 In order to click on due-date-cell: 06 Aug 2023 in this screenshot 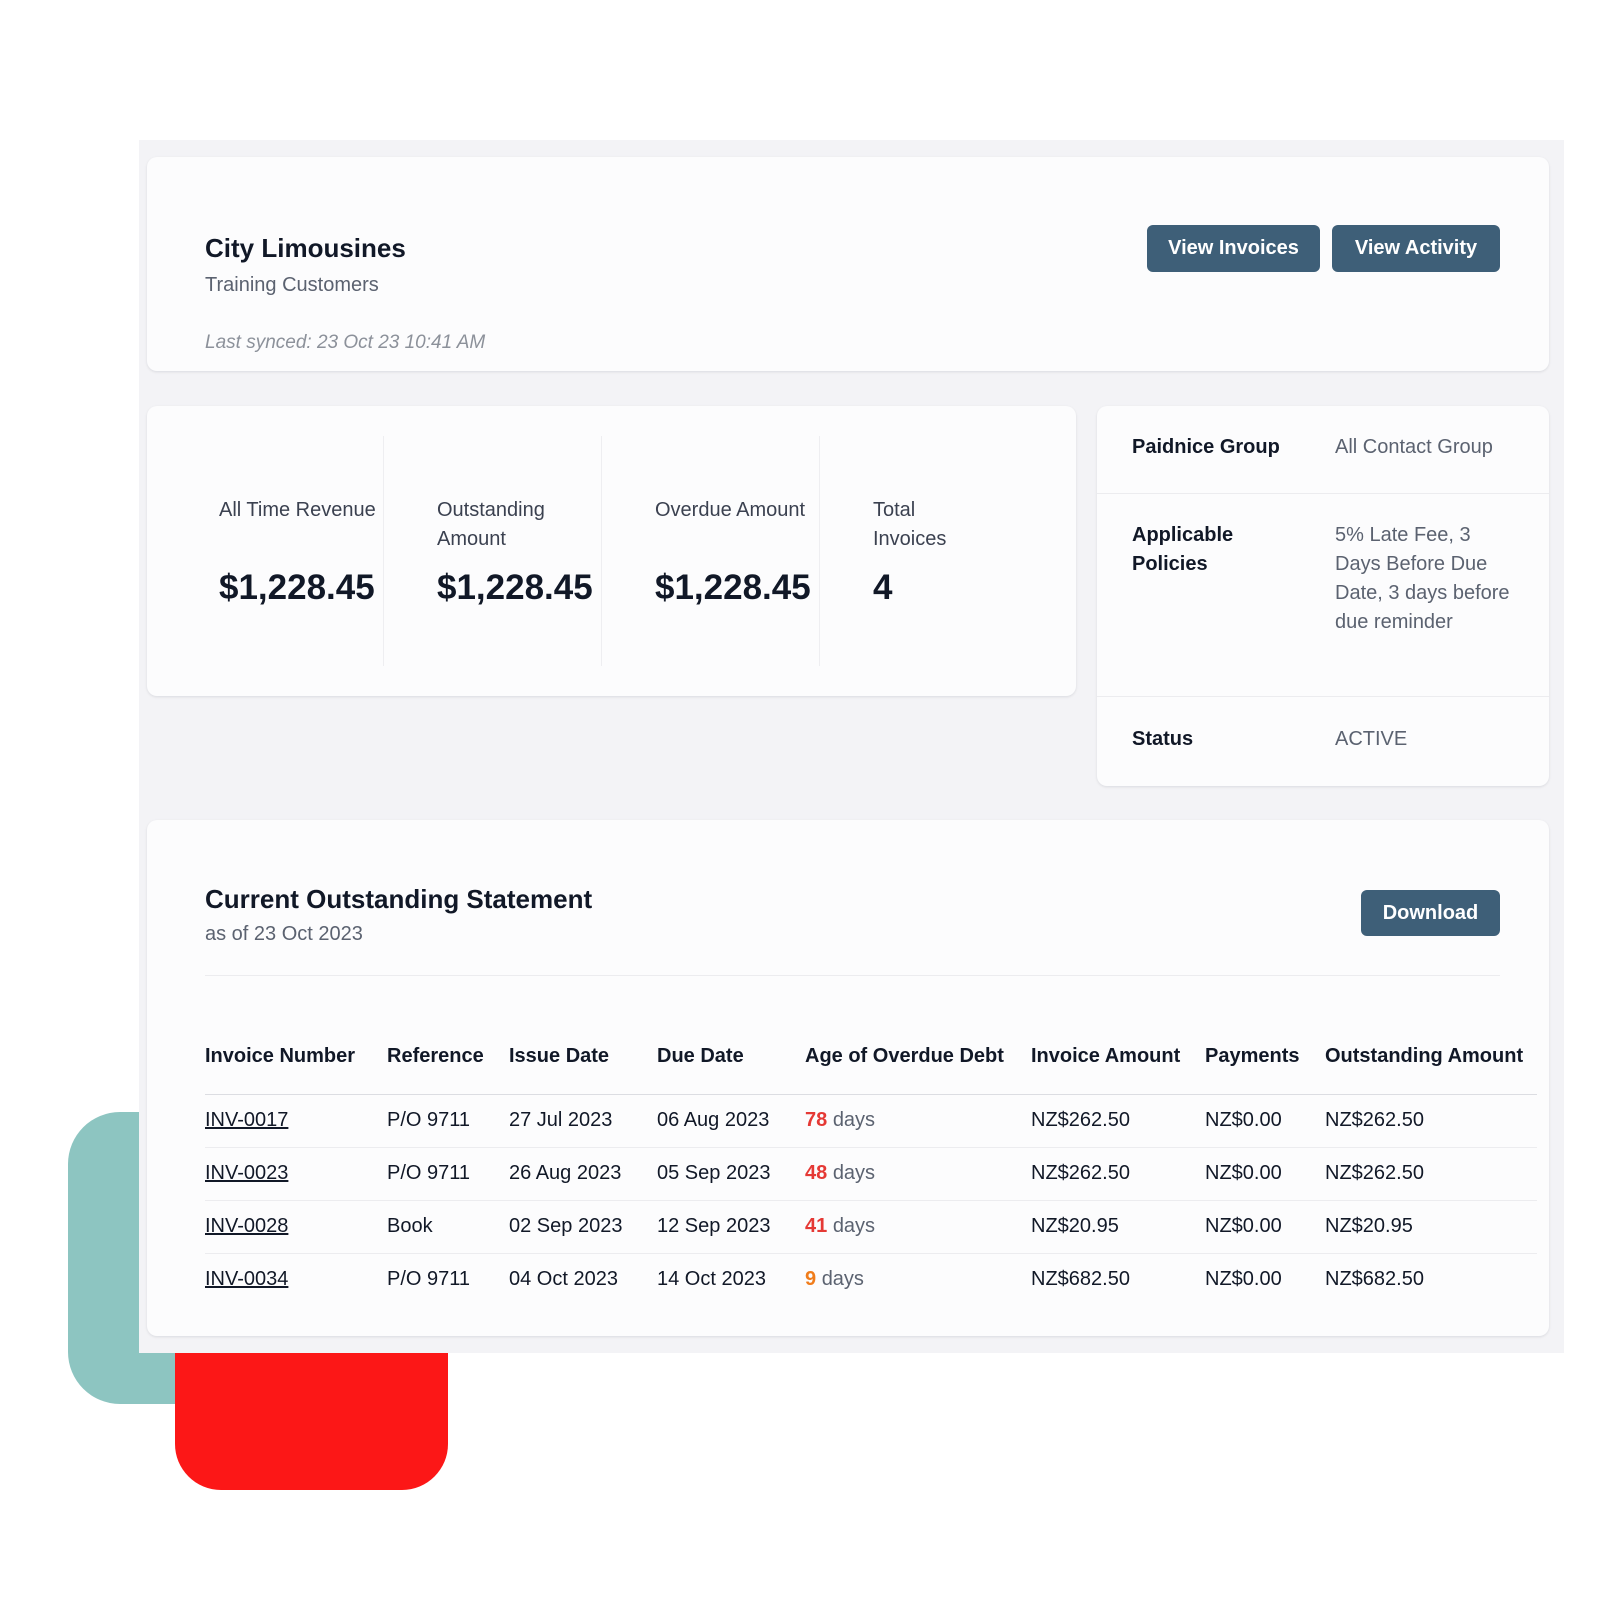, I will do `click(731, 1121)`.